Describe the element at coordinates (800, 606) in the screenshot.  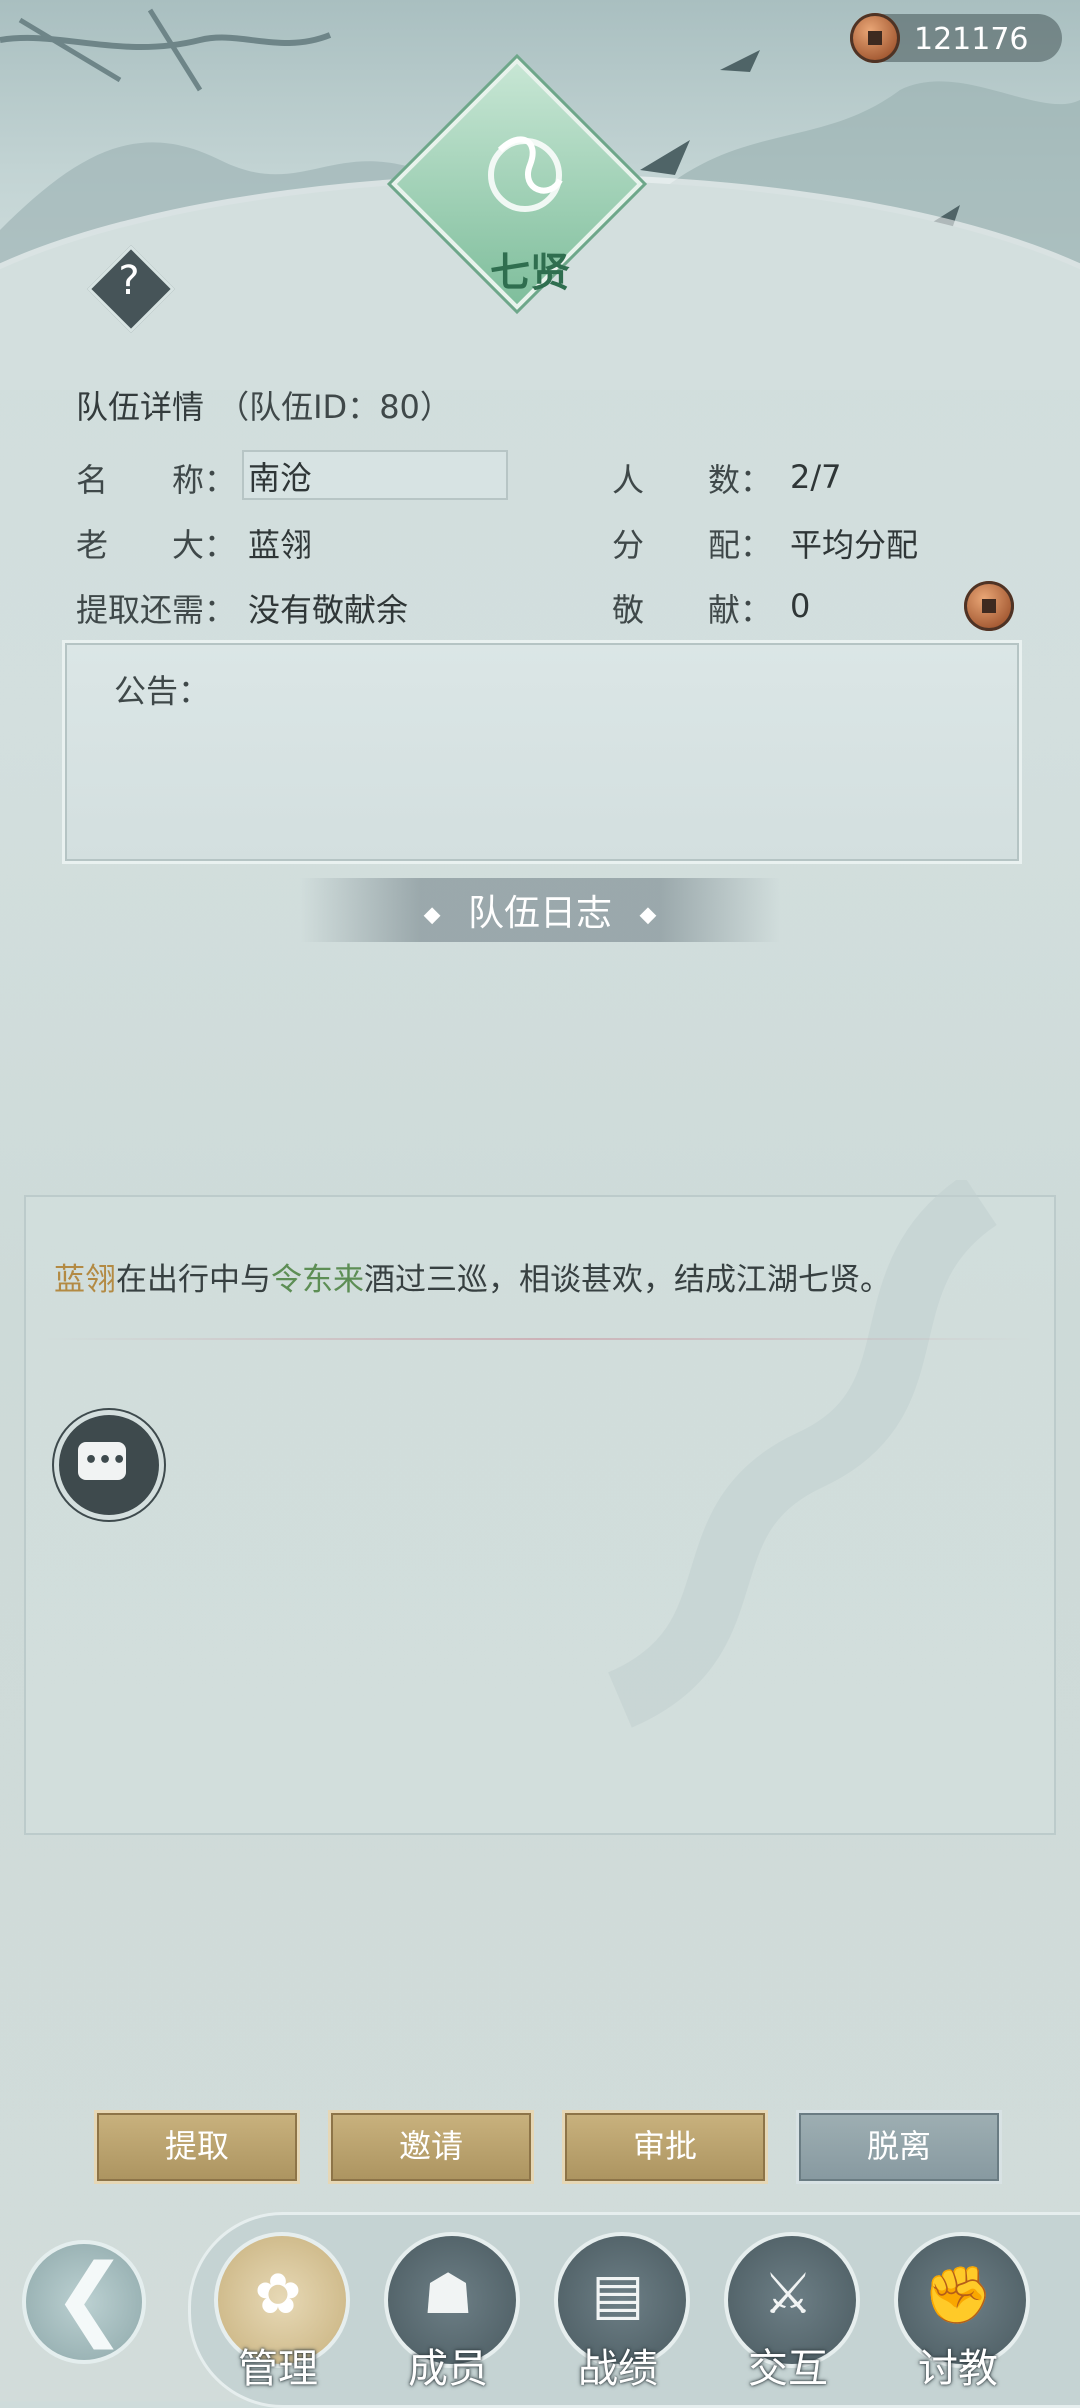
I see `contribution-value: 0` at that location.